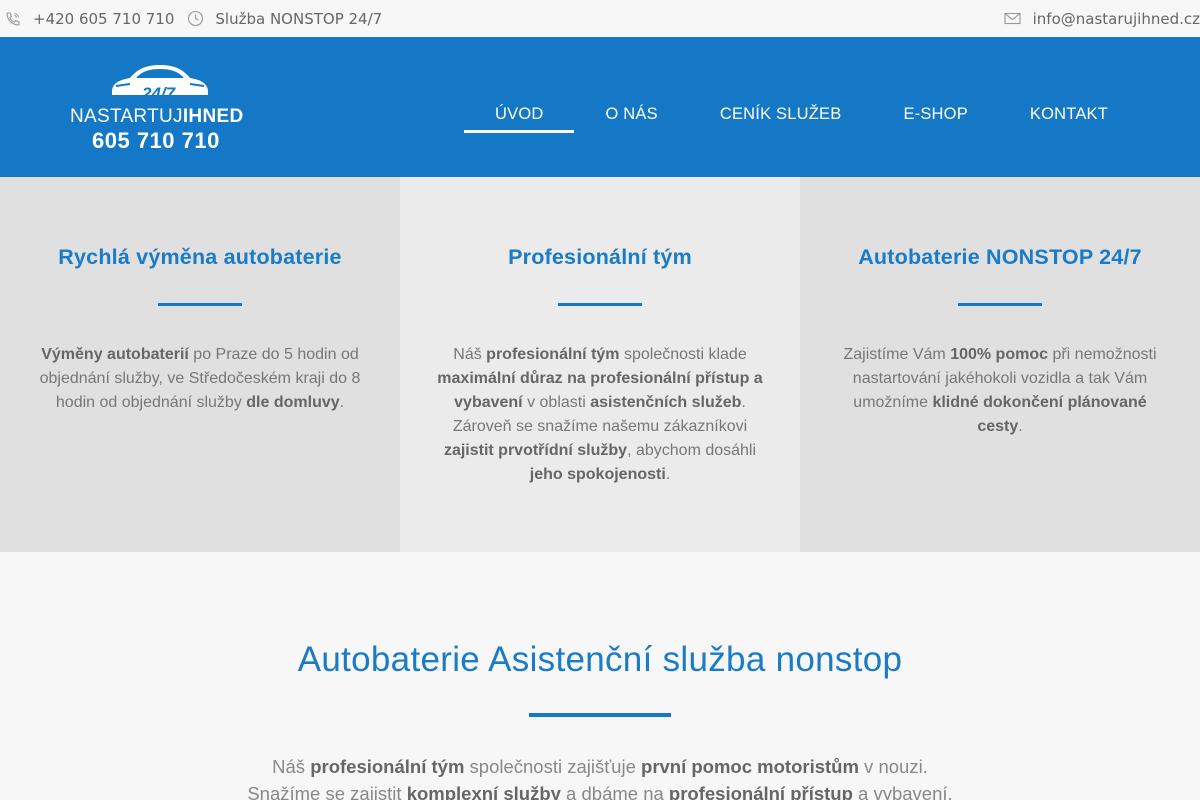  What do you see at coordinates (213, 116) in the screenshot?
I see `logo-brand-bold: IHNED` at bounding box center [213, 116].